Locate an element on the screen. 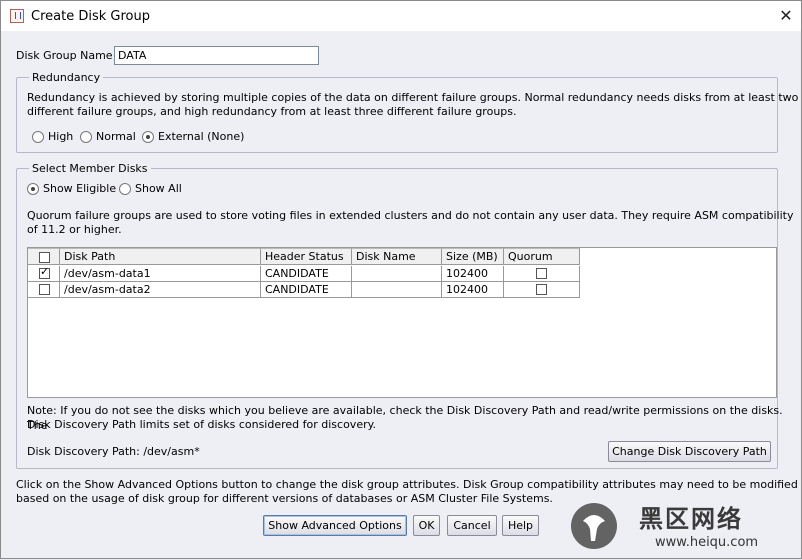 The image size is (802, 560). radio-high is located at coordinates (38, 137).